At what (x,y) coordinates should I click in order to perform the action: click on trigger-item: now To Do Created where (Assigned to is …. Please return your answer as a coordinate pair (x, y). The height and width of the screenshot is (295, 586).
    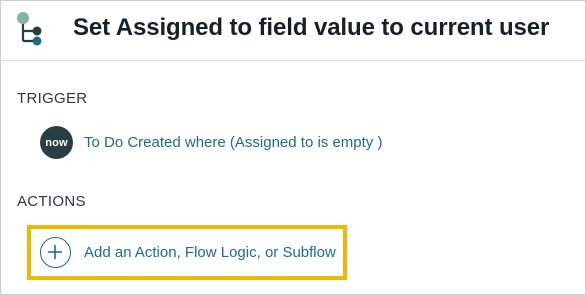
    Looking at the image, I should click on (300, 142).